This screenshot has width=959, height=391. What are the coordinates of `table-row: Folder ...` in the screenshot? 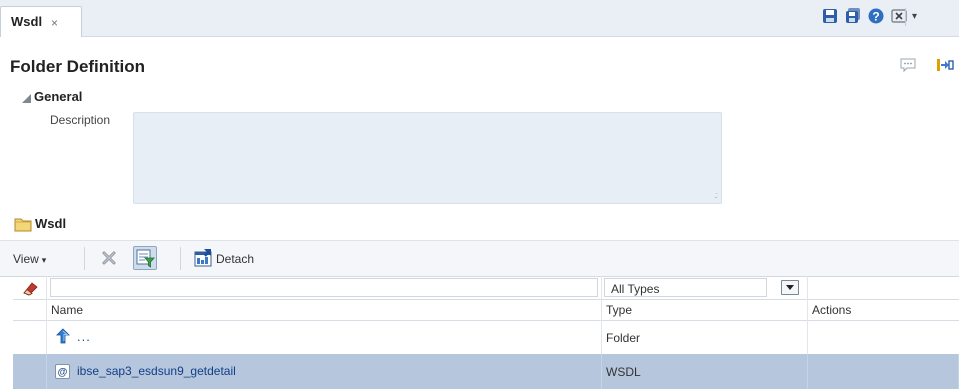 It's located at (486, 337).